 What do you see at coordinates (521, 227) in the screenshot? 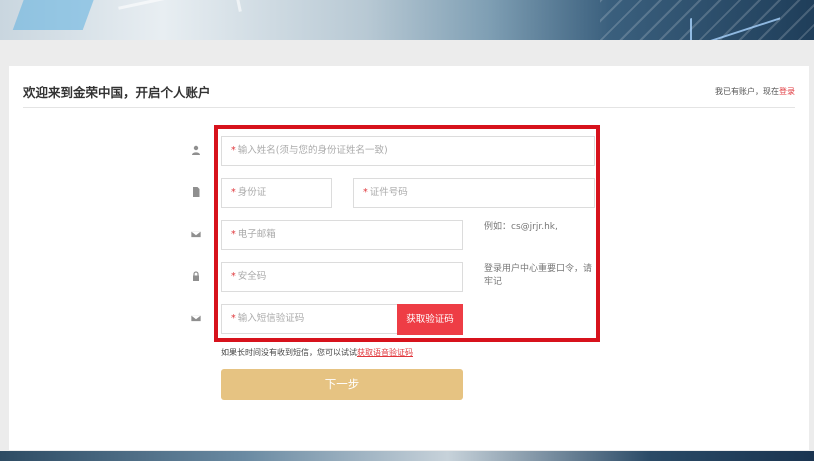
I see `email-hint: 例如：cs@jrjr.hk,` at bounding box center [521, 227].